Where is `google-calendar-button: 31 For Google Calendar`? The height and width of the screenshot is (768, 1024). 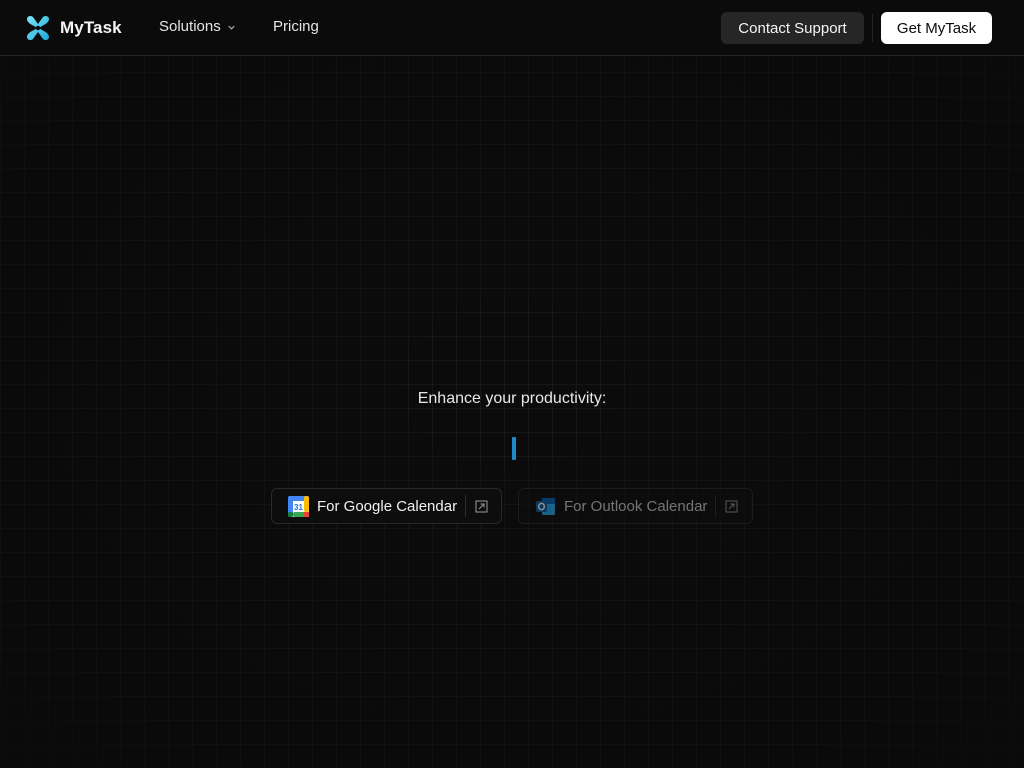
google-calendar-button: 31 For Google Calendar is located at coordinates (386, 506).